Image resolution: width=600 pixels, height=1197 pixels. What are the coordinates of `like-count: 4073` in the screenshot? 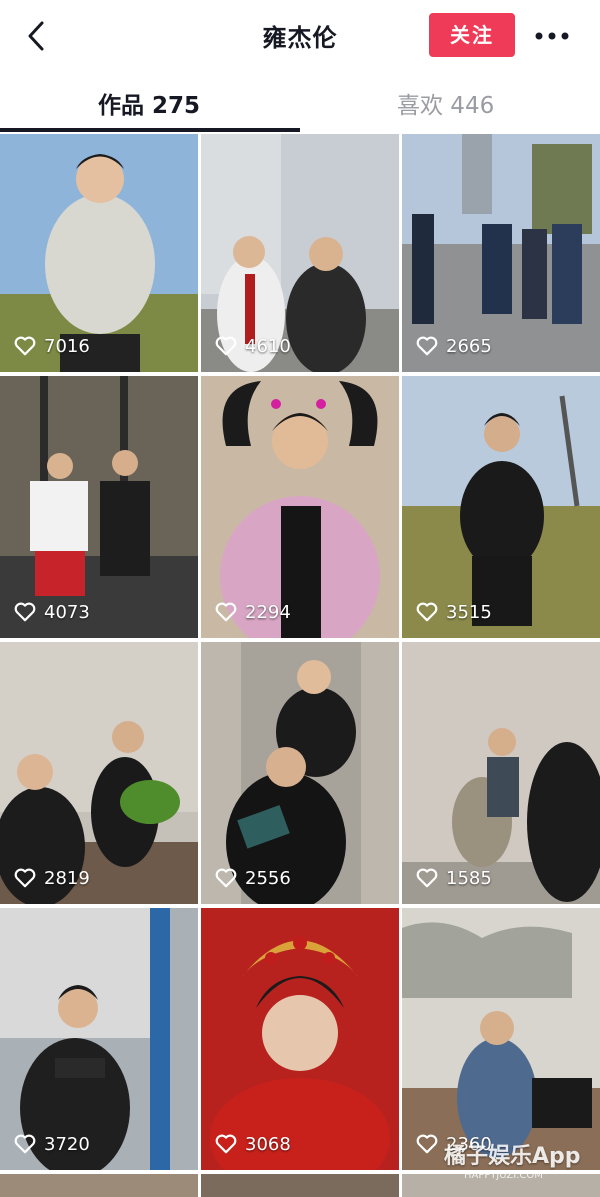 It's located at (52, 612).